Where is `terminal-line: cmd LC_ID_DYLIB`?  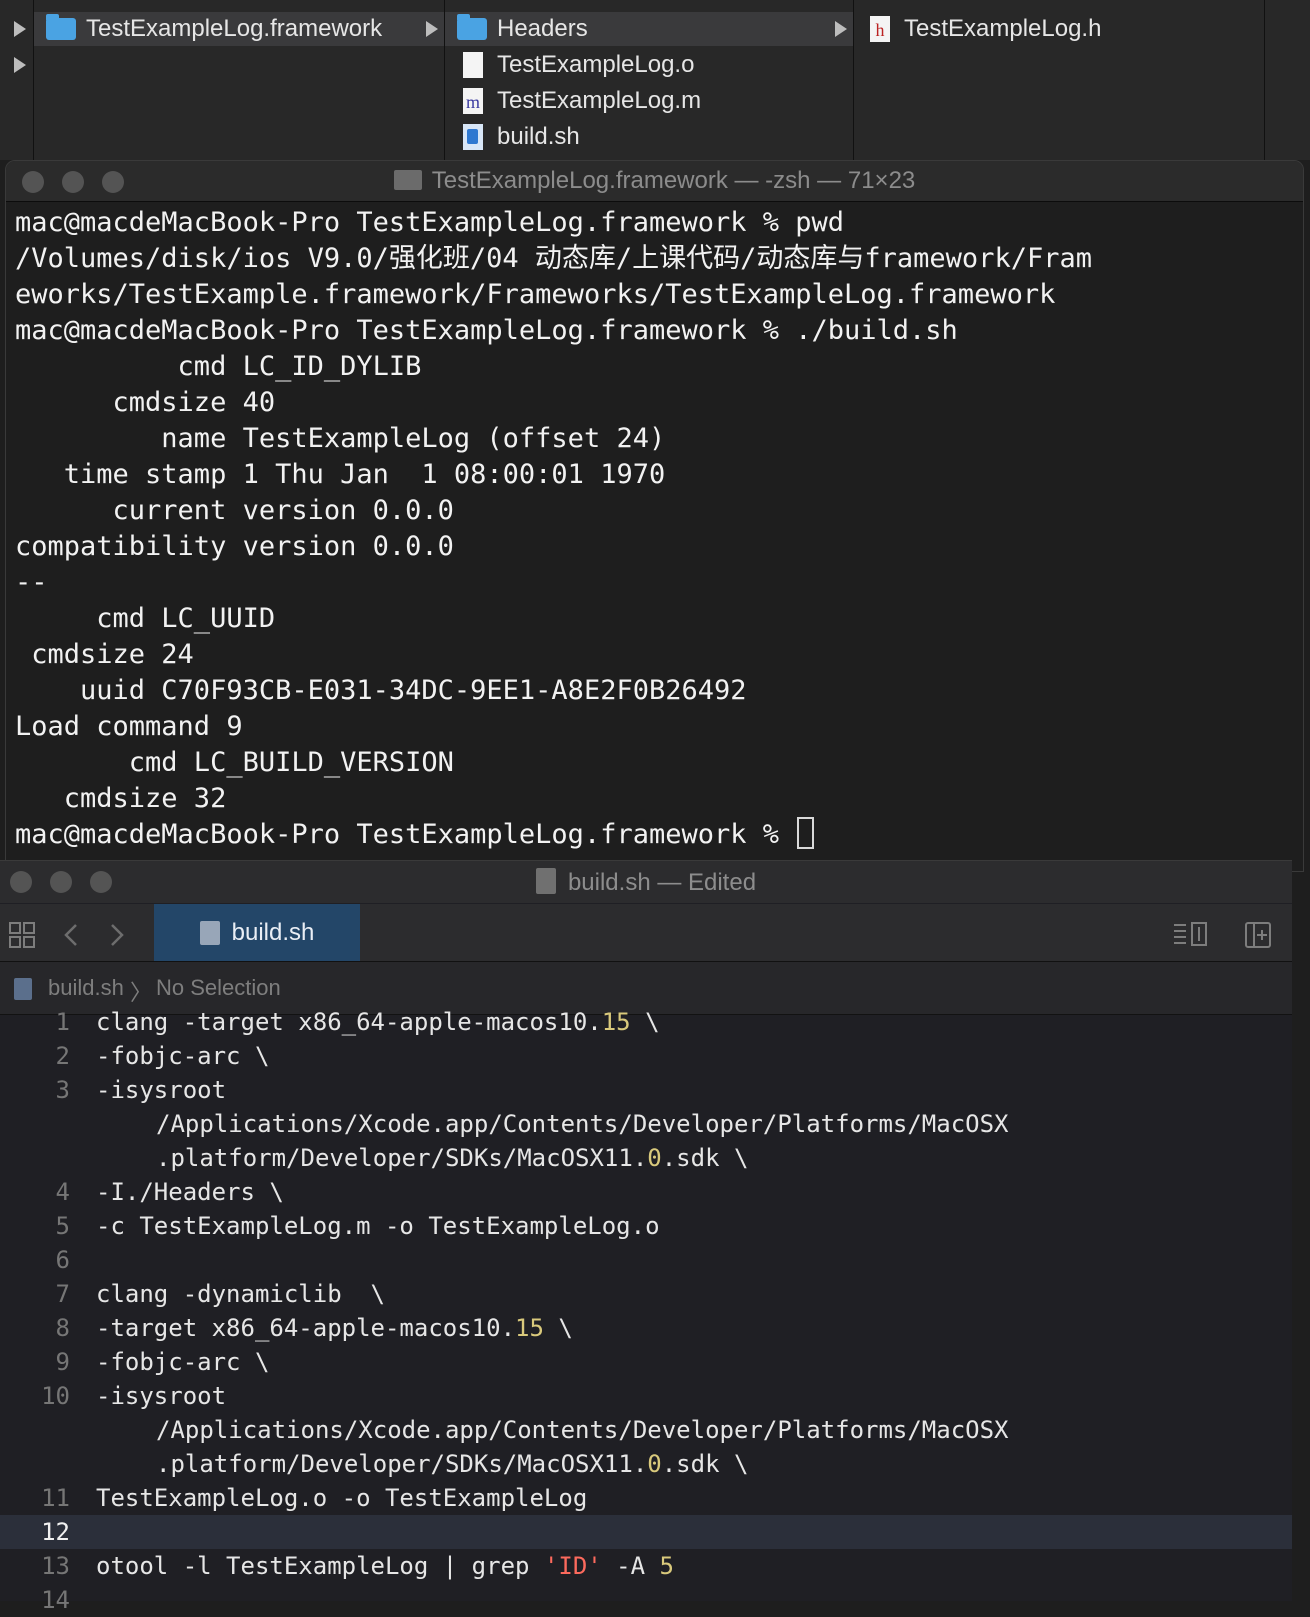
terminal-line: cmd LC_ID_DYLIB is located at coordinates (218, 366).